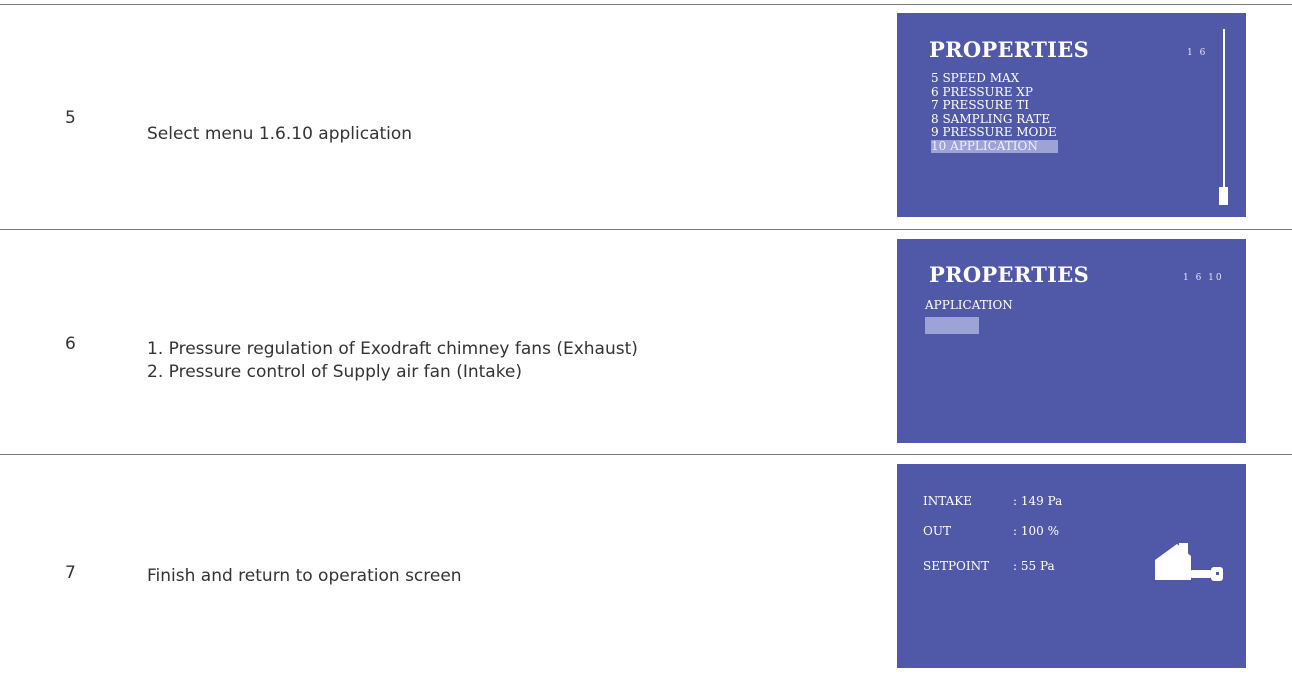 Image resolution: width=1292 pixels, height=677 pixels. What do you see at coordinates (1036, 531) in the screenshot?
I see `status-value: : 100 %` at bounding box center [1036, 531].